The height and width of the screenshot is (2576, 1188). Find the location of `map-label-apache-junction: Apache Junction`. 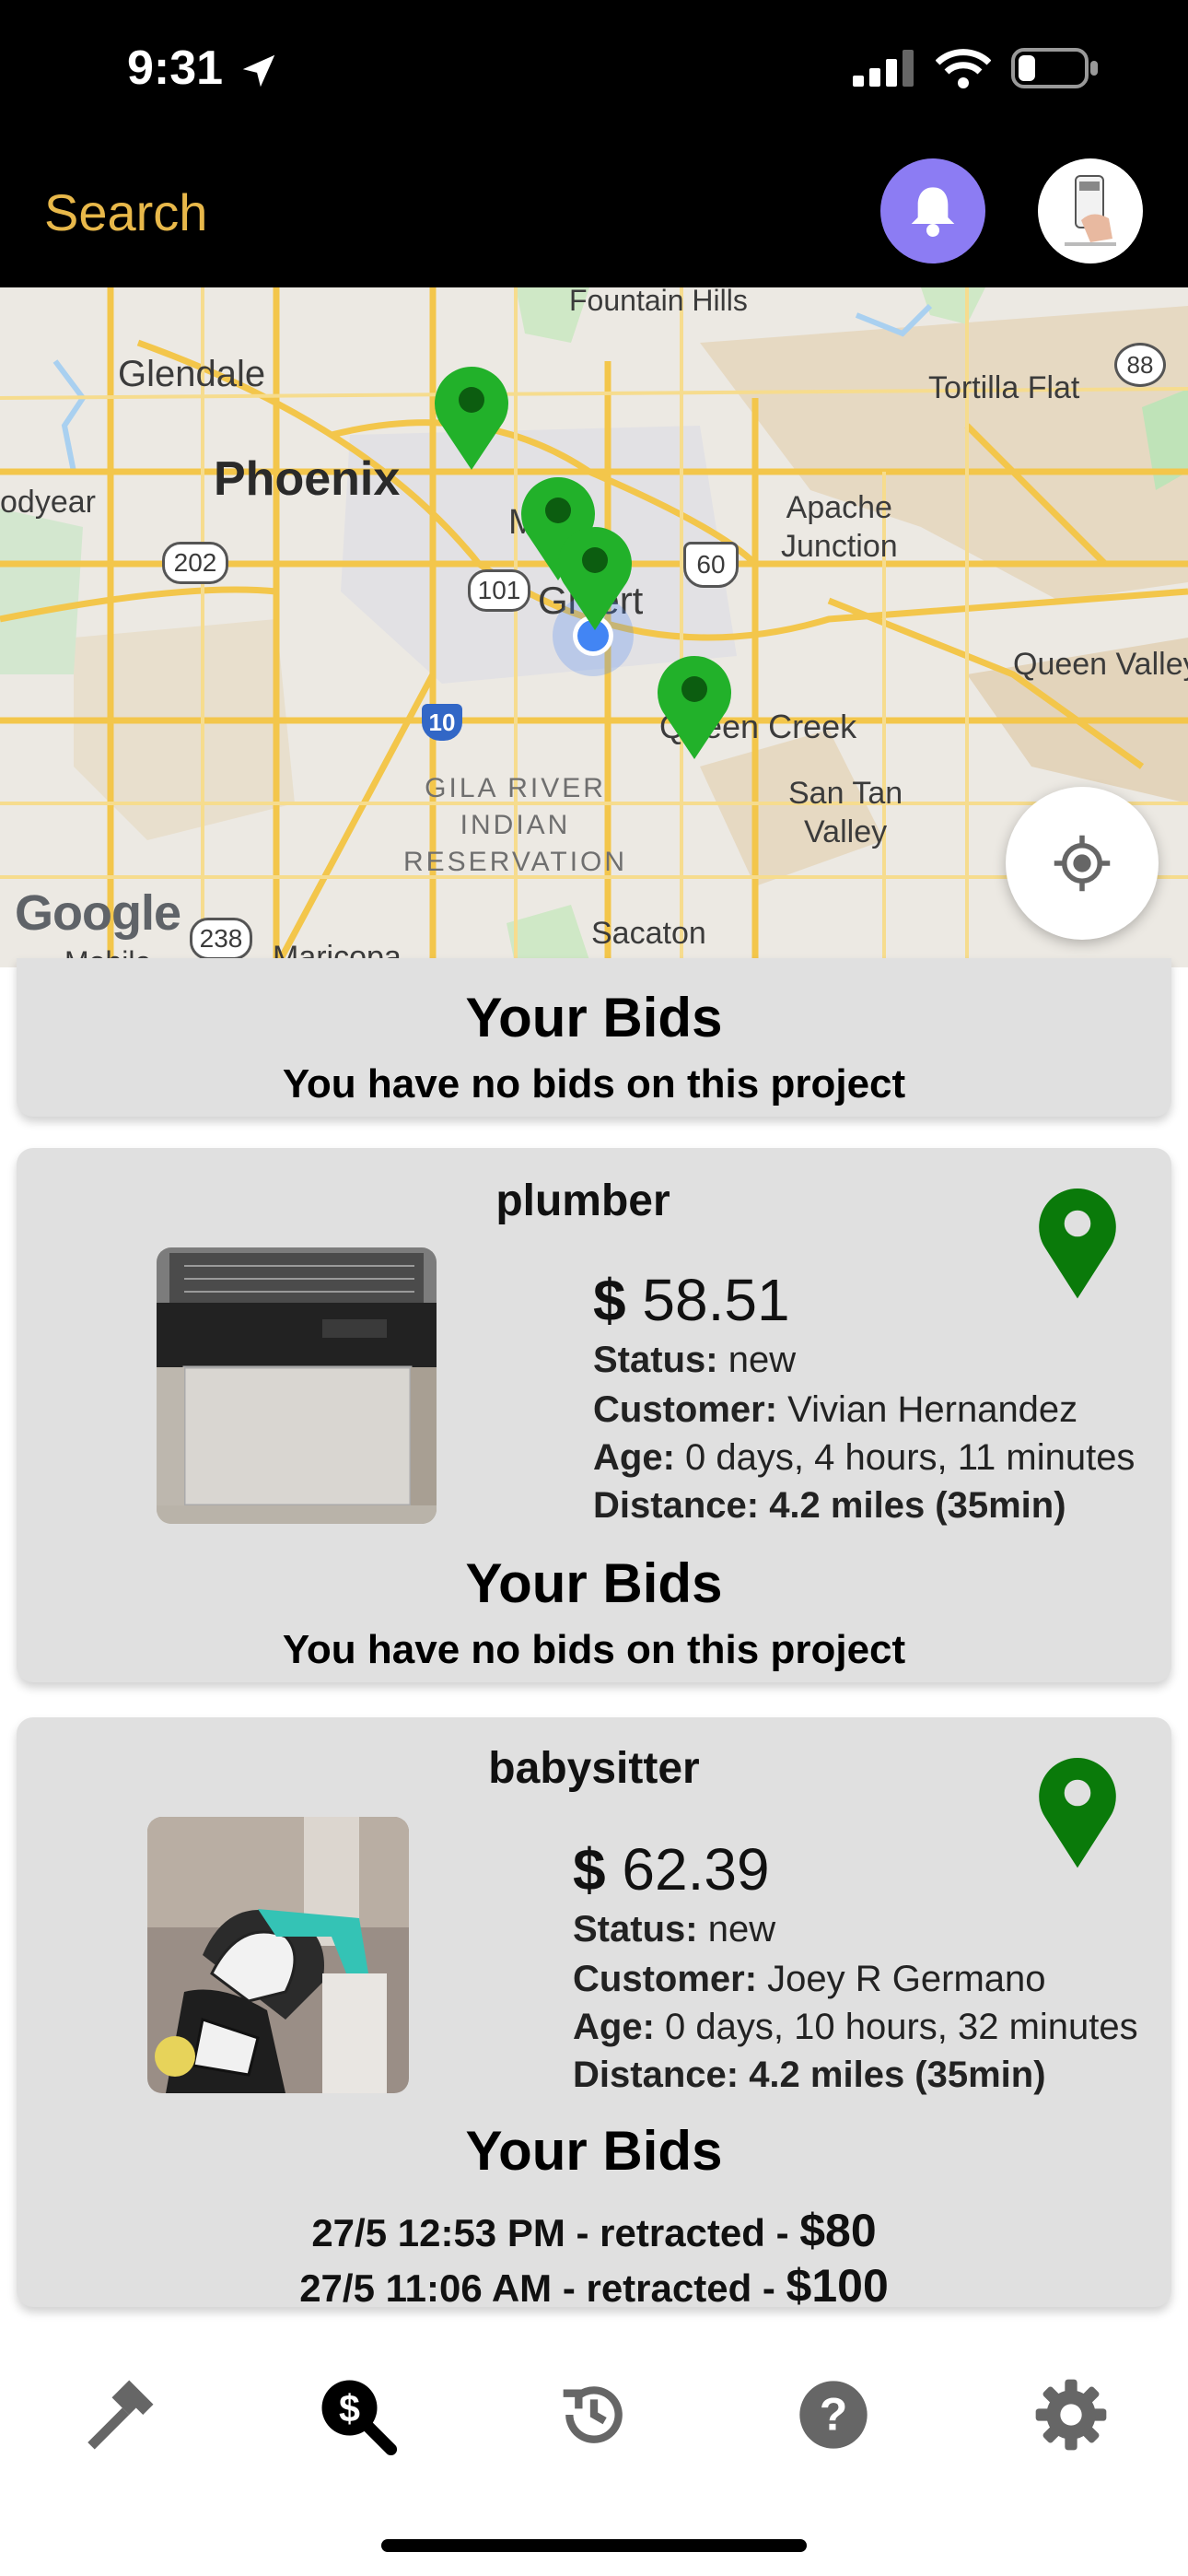

map-label-apache-junction: Apache Junction is located at coordinates (839, 527).